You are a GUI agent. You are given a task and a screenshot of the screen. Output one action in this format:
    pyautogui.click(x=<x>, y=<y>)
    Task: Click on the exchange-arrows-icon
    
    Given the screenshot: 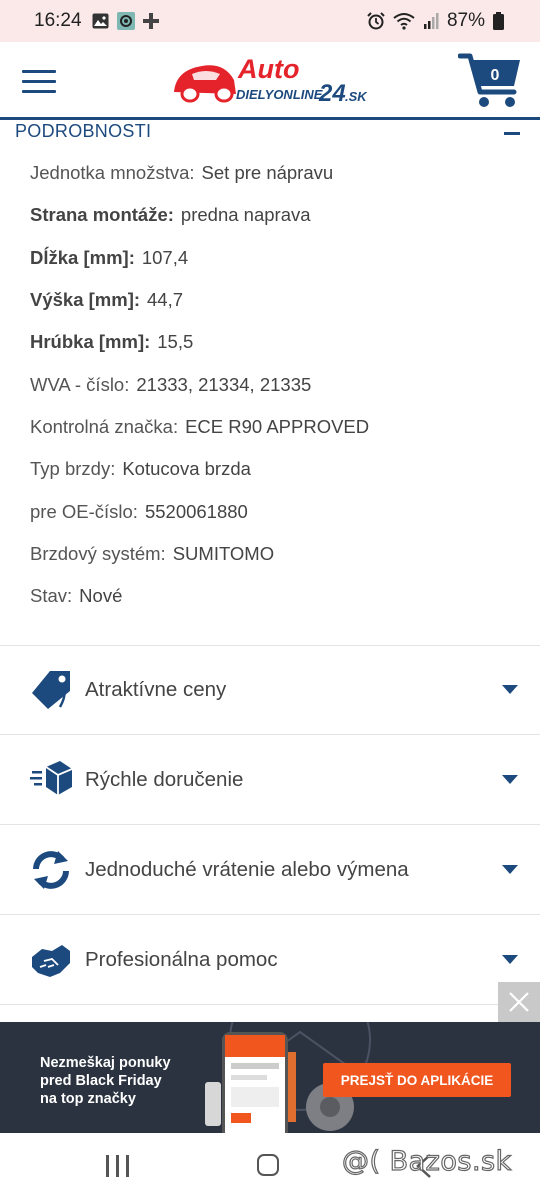 What is the action you would take?
    pyautogui.click(x=51, y=869)
    